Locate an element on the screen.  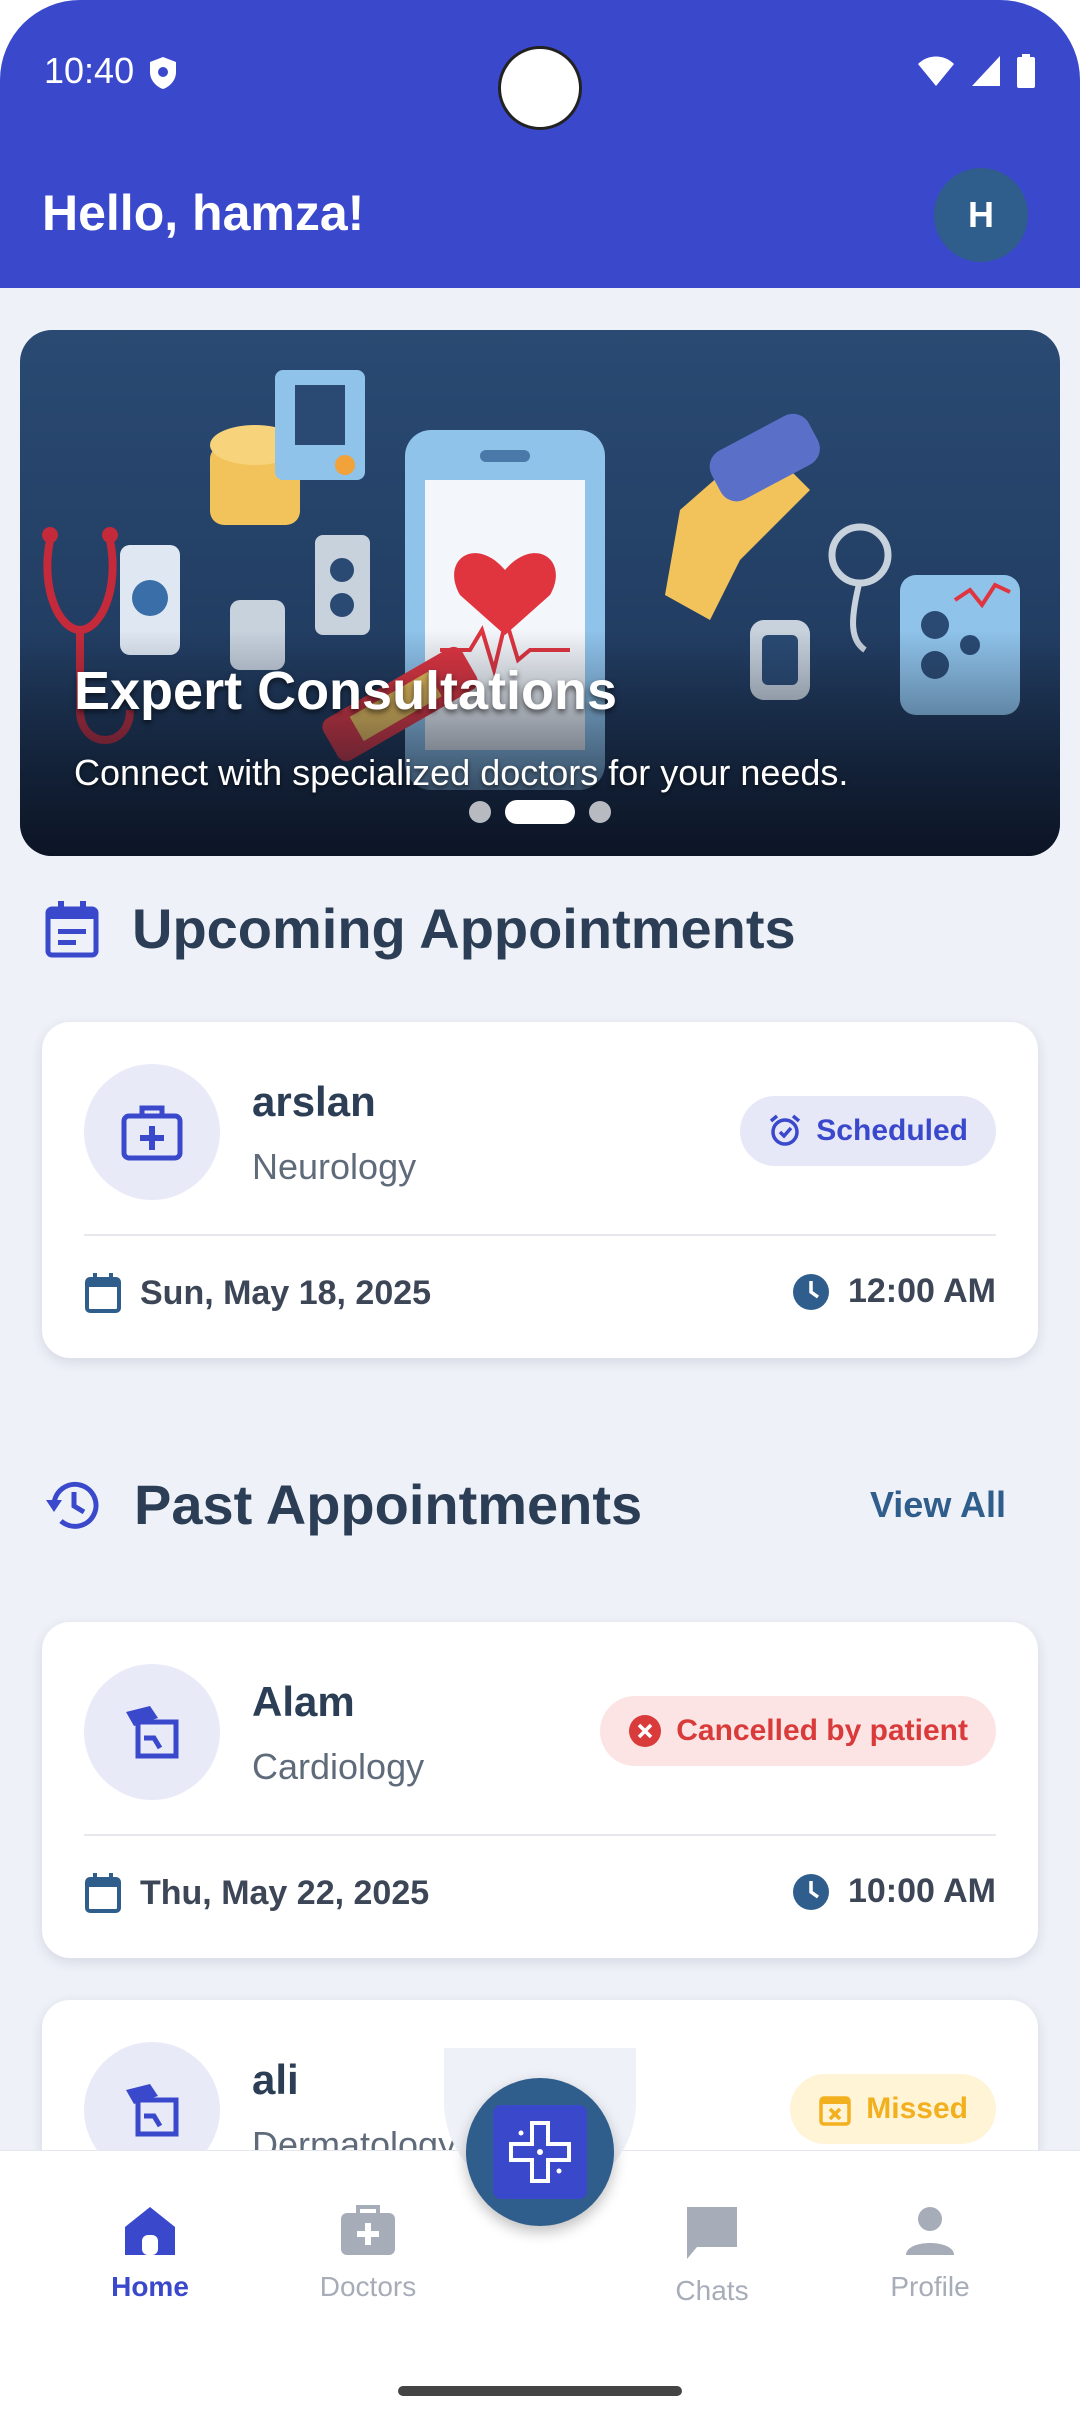
camera-cutout is located at coordinates (540, 88).